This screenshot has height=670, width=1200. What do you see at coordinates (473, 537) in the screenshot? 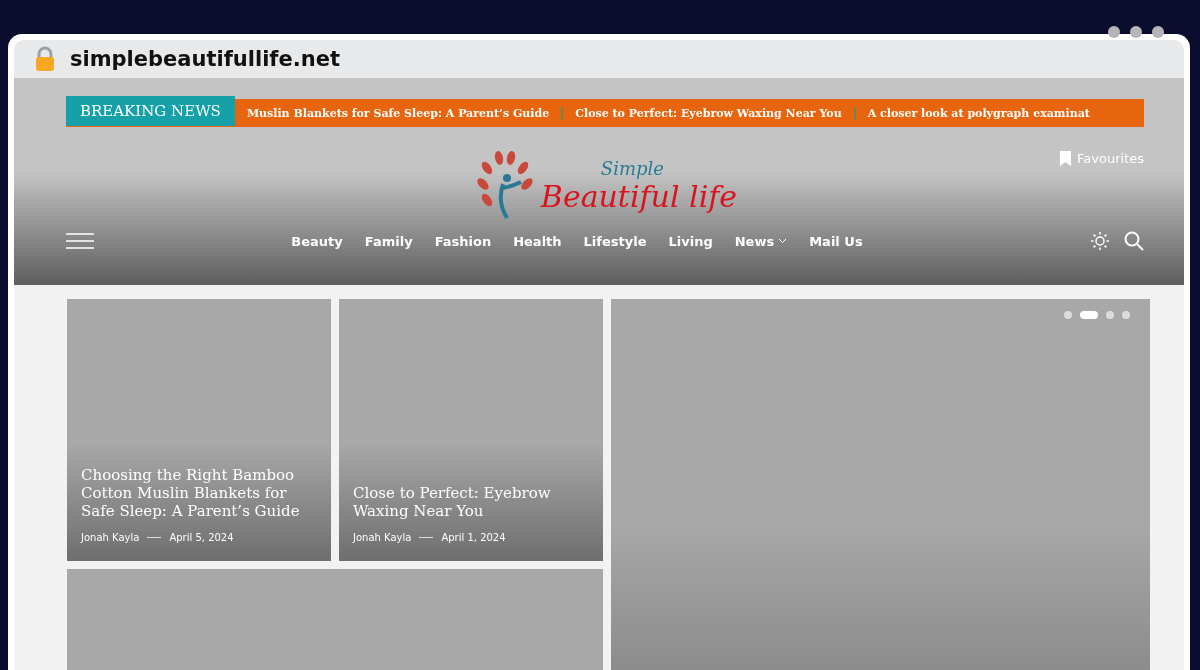
I see `post-date: April 1, 2024` at bounding box center [473, 537].